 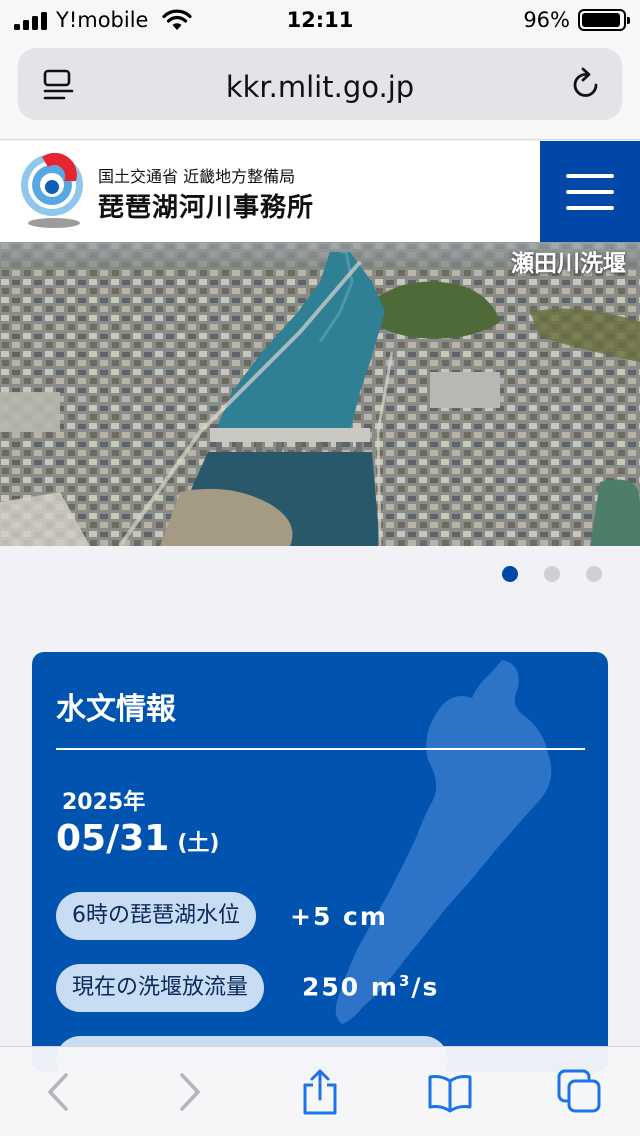 I want to click on hydro-year: 2025年, so click(x=104, y=802).